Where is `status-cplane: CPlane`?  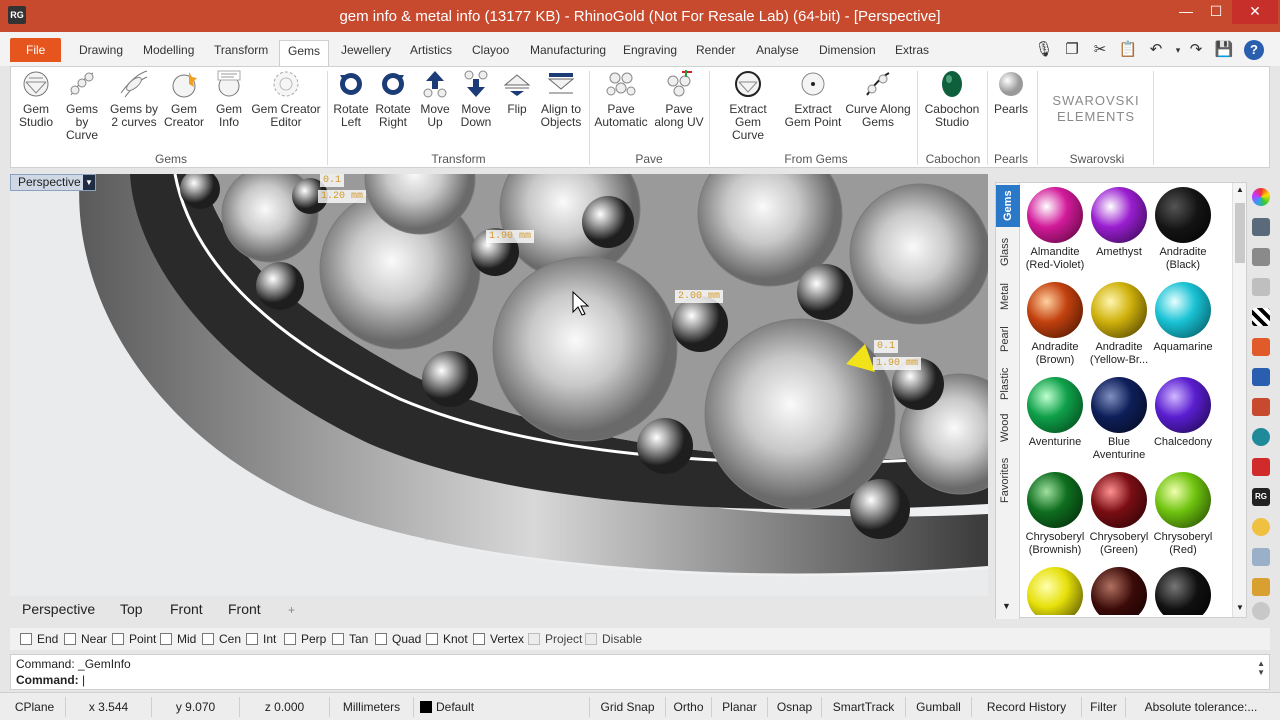 status-cplane: CPlane is located at coordinates (35, 707).